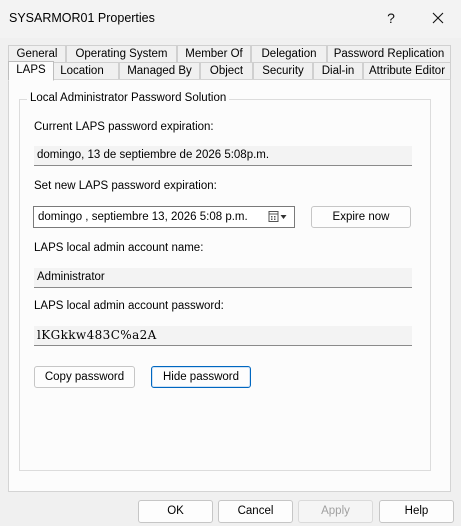  I want to click on apply-button: Apply, so click(335, 511).